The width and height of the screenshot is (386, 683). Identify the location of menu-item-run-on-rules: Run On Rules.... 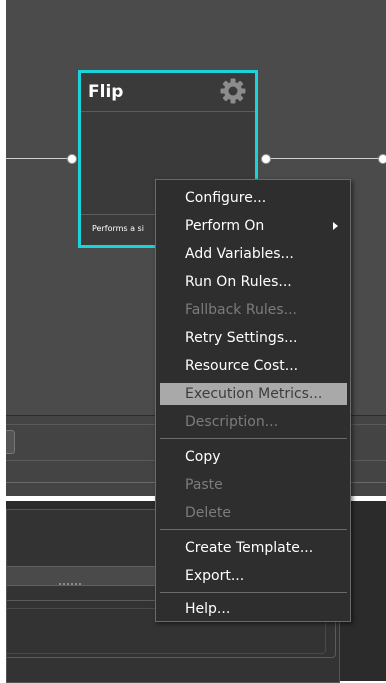
(253, 282).